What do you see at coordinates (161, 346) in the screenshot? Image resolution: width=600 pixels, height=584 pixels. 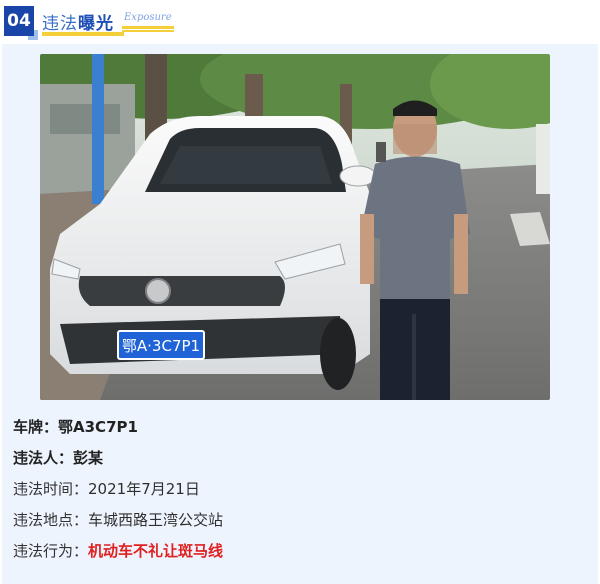 I see `license-plate-text: 鄂A·3C7P1` at bounding box center [161, 346].